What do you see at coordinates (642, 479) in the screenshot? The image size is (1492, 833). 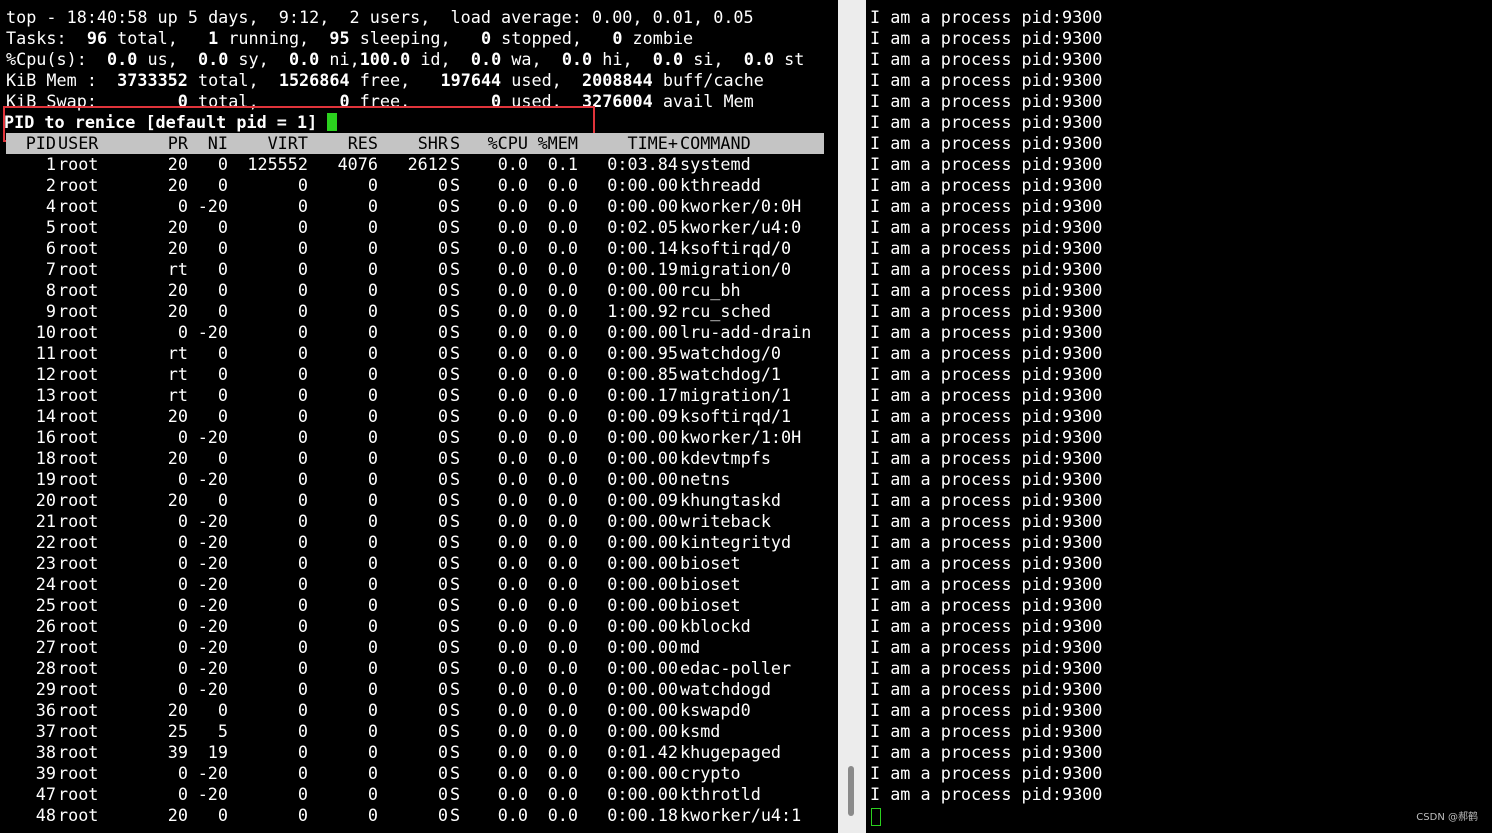 I see `cell-time: 0:00.00` at bounding box center [642, 479].